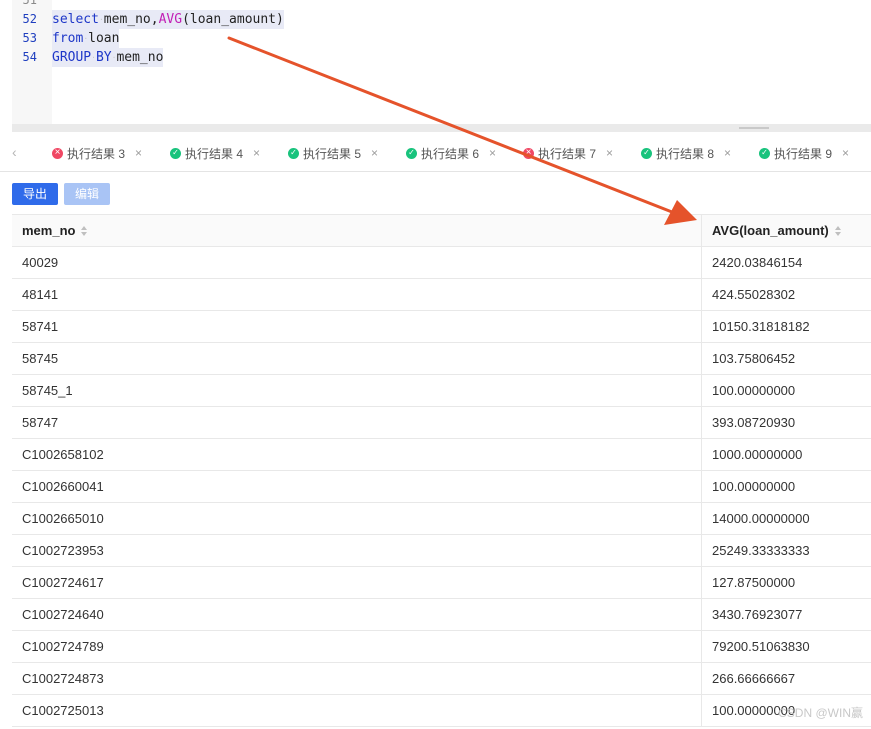  I want to click on tab-result-6: 执行结果 6 ×, so click(451, 153).